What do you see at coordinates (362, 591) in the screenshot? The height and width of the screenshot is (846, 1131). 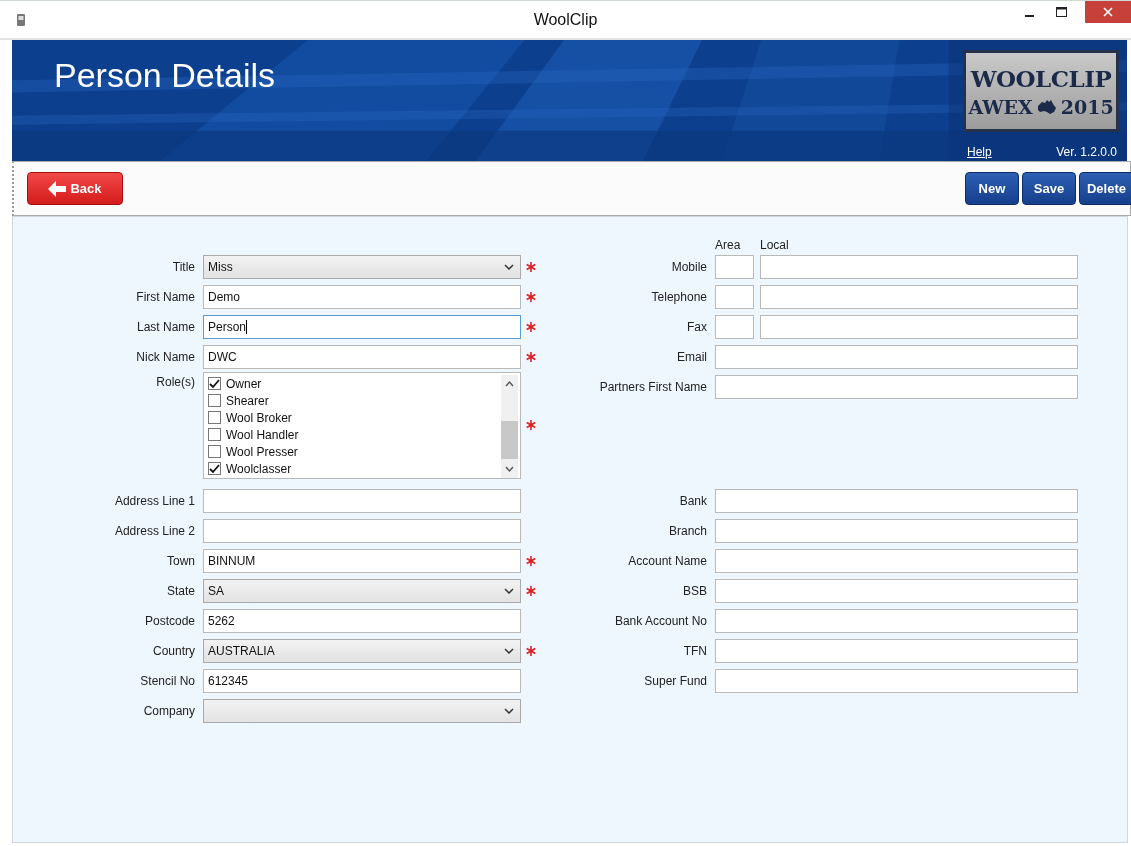 I see `dropdown: SA` at bounding box center [362, 591].